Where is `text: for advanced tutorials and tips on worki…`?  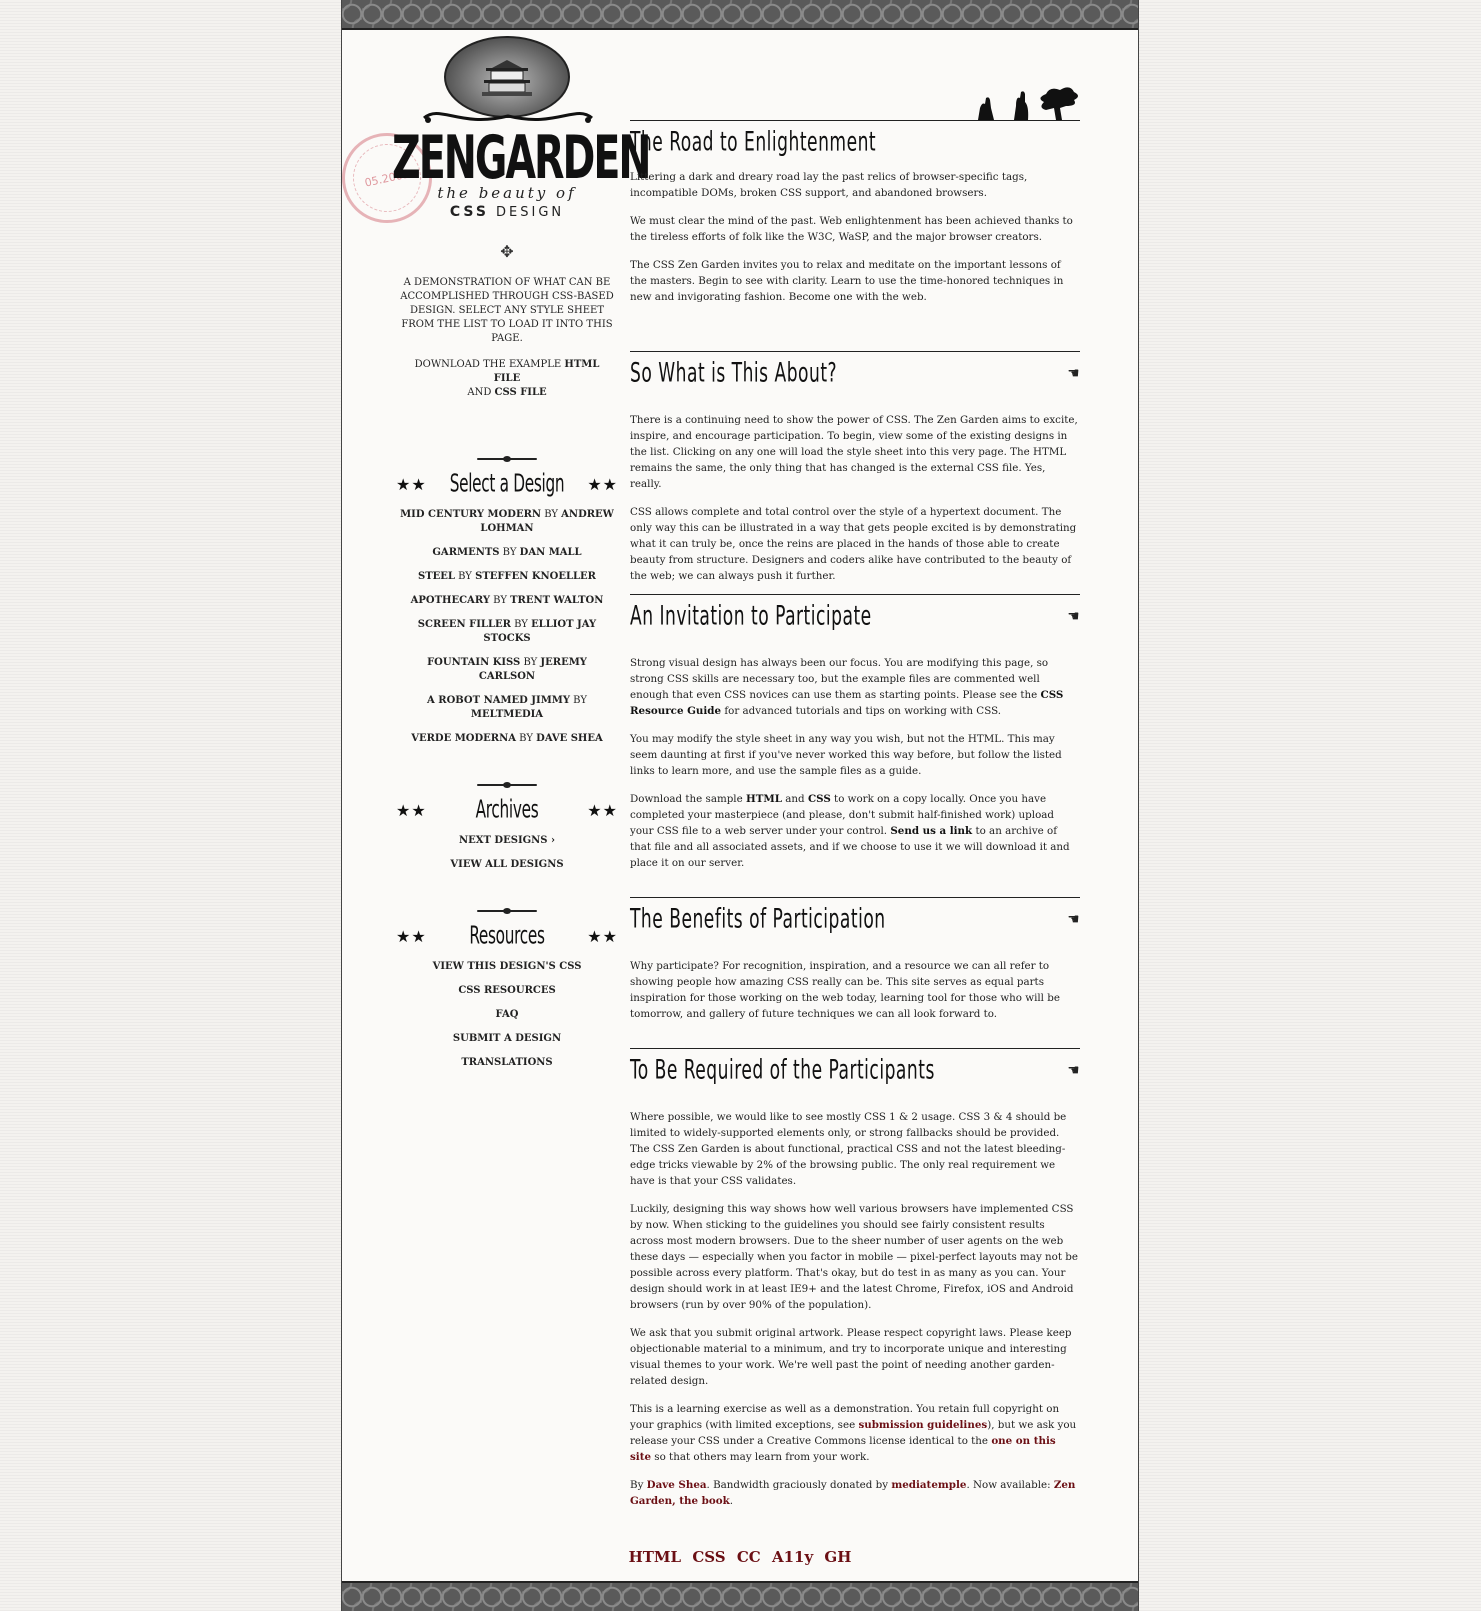 text: for advanced tutorials and tips on worki… is located at coordinates (861, 711).